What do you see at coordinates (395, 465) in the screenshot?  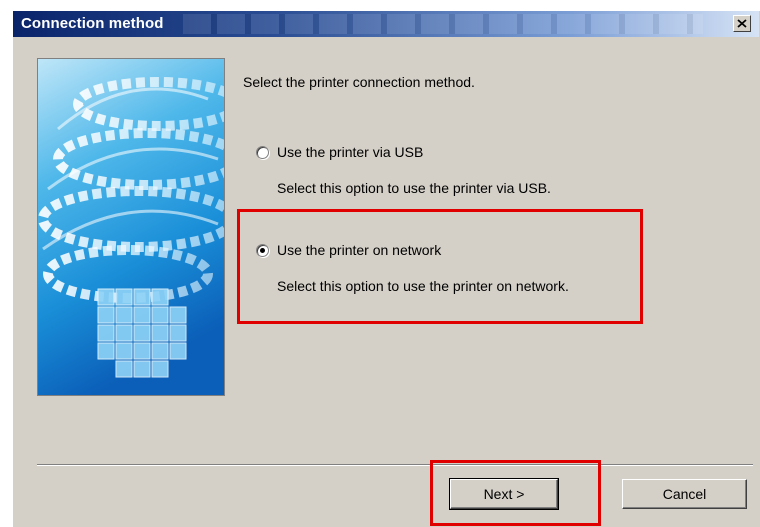 I see `footer-separator` at bounding box center [395, 465].